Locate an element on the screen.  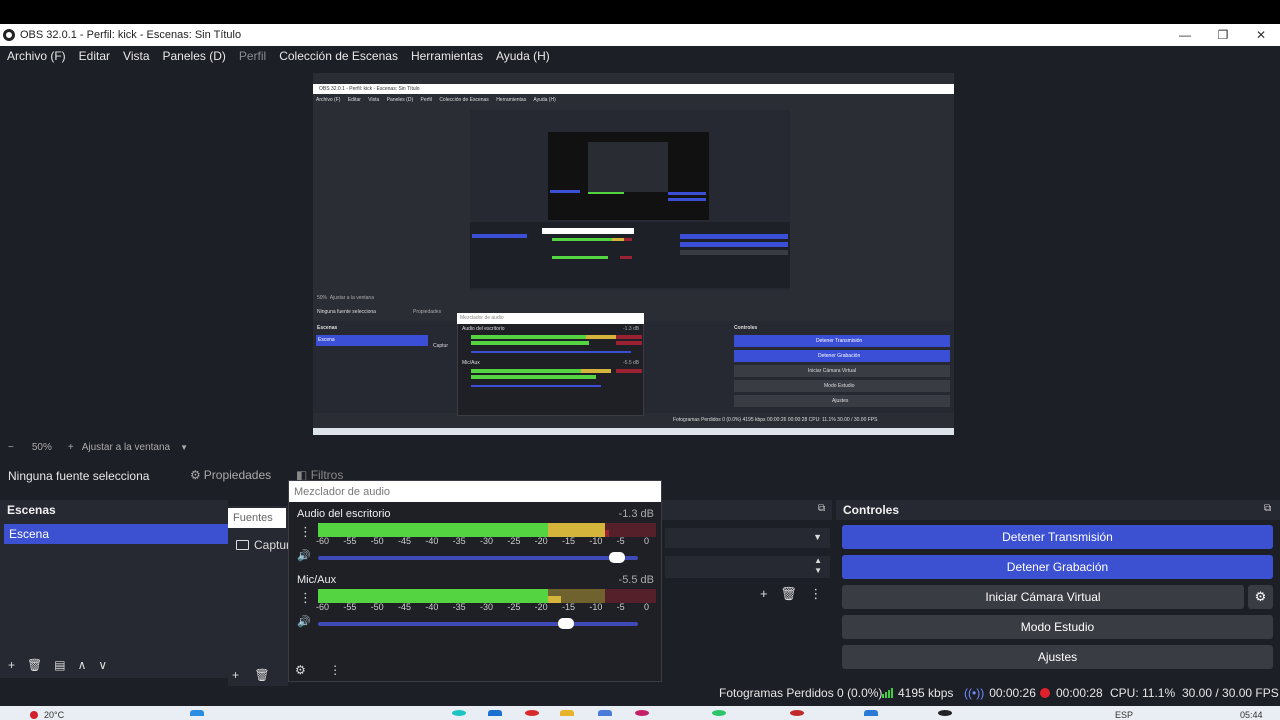
mic-aux-menu-icon: ⋮ is located at coordinates (305, 598).